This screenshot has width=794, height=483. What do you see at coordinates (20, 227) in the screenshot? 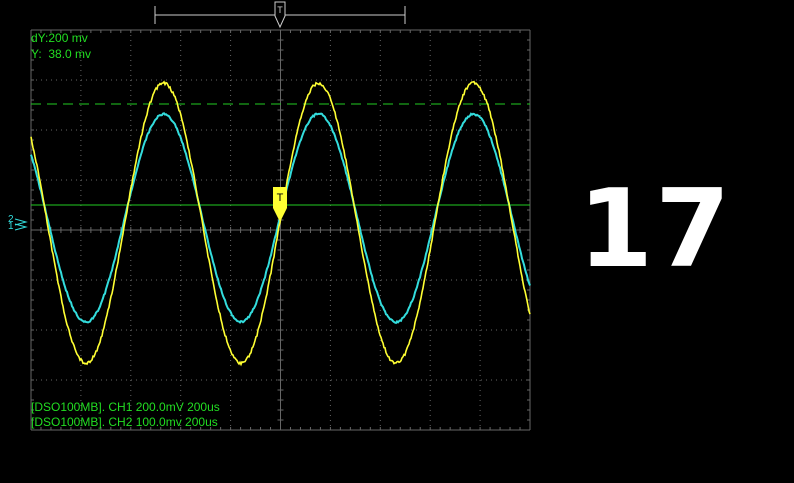
I see `ch1-arrow-icon` at bounding box center [20, 227].